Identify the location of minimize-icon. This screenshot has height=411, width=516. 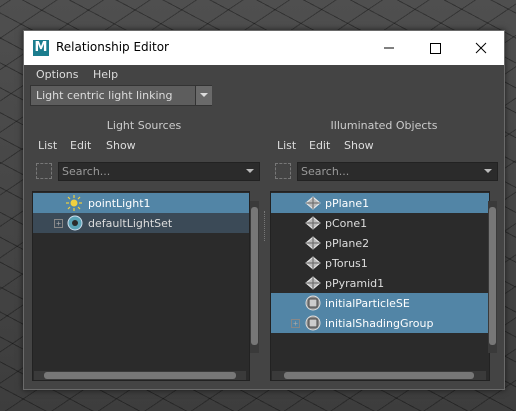
(389, 48).